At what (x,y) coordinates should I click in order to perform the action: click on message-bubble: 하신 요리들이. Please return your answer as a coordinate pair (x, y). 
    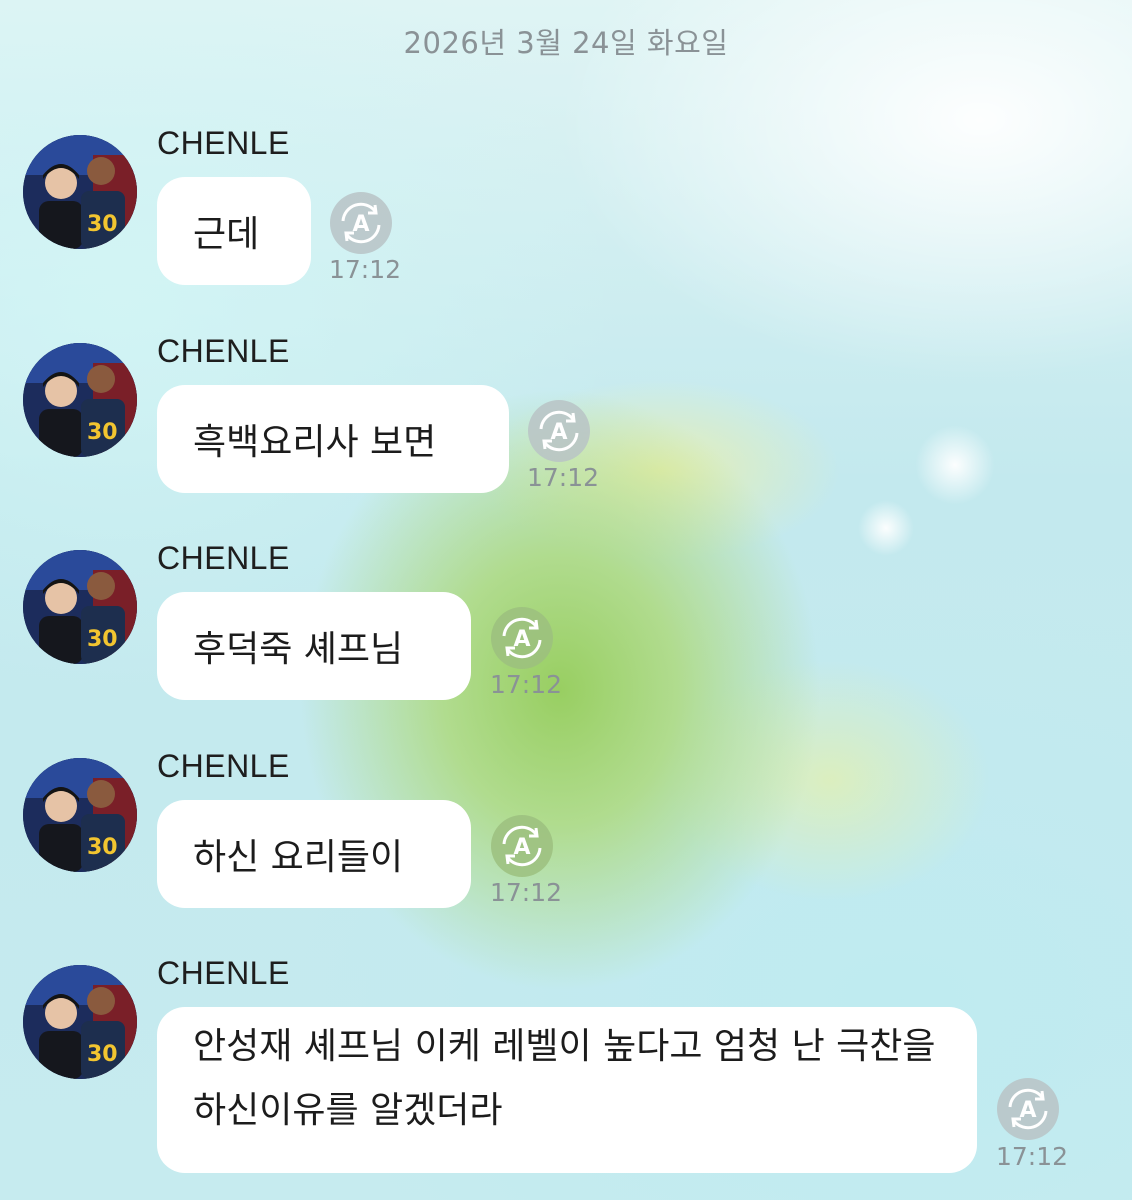
    Looking at the image, I should click on (314, 854).